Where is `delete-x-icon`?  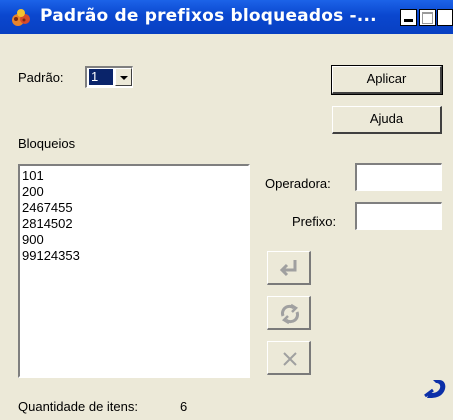 delete-x-icon is located at coordinates (290, 359).